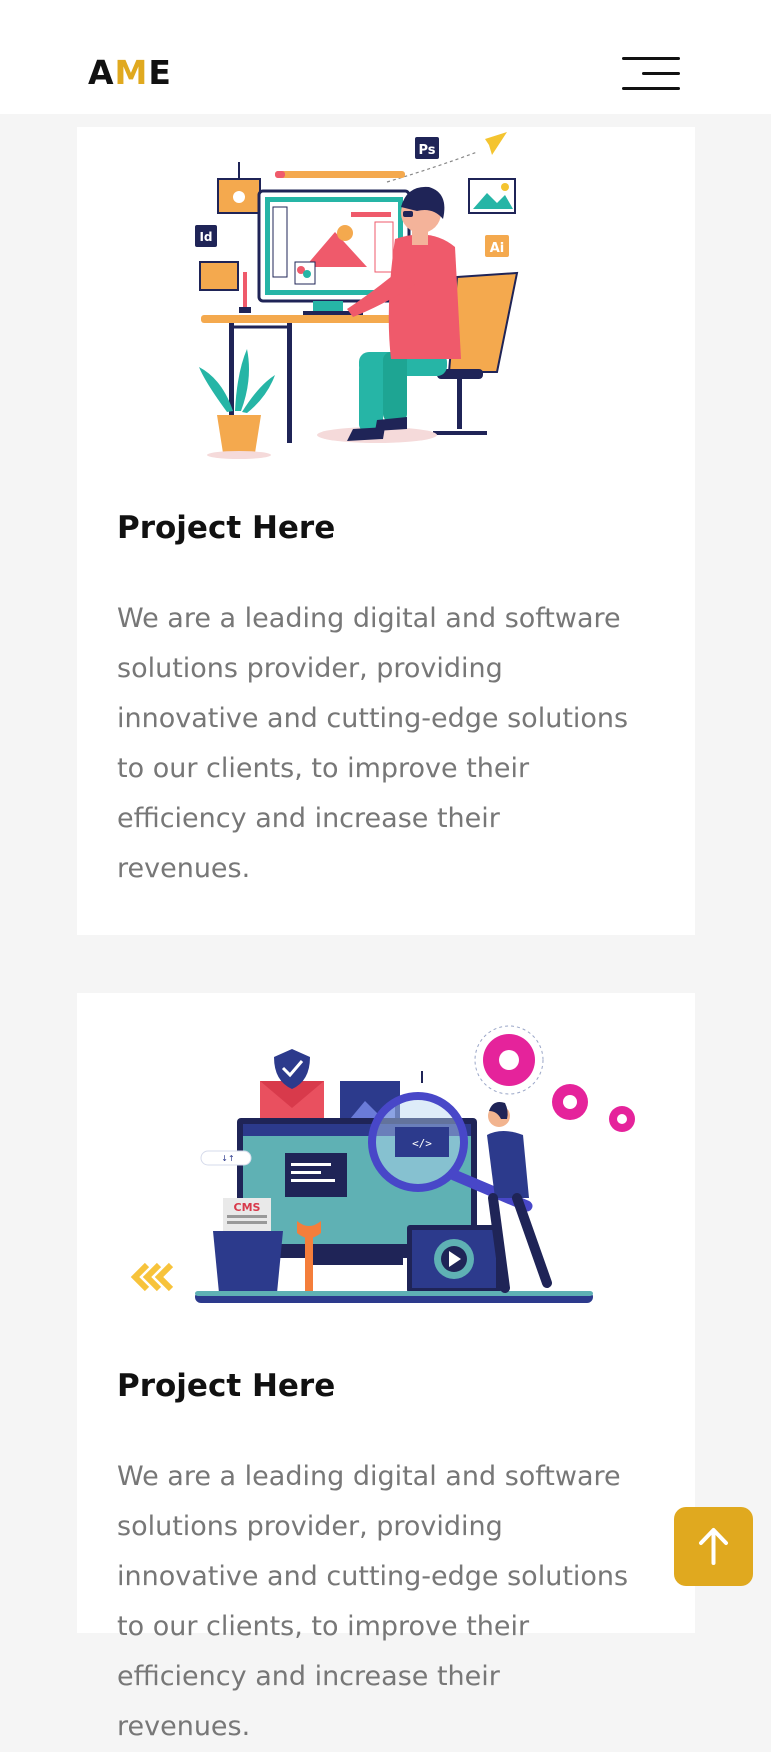 This screenshot has width=771, height=1752. I want to click on web-development-illustration: CMS ↓↑ </>, so click(382, 1164).